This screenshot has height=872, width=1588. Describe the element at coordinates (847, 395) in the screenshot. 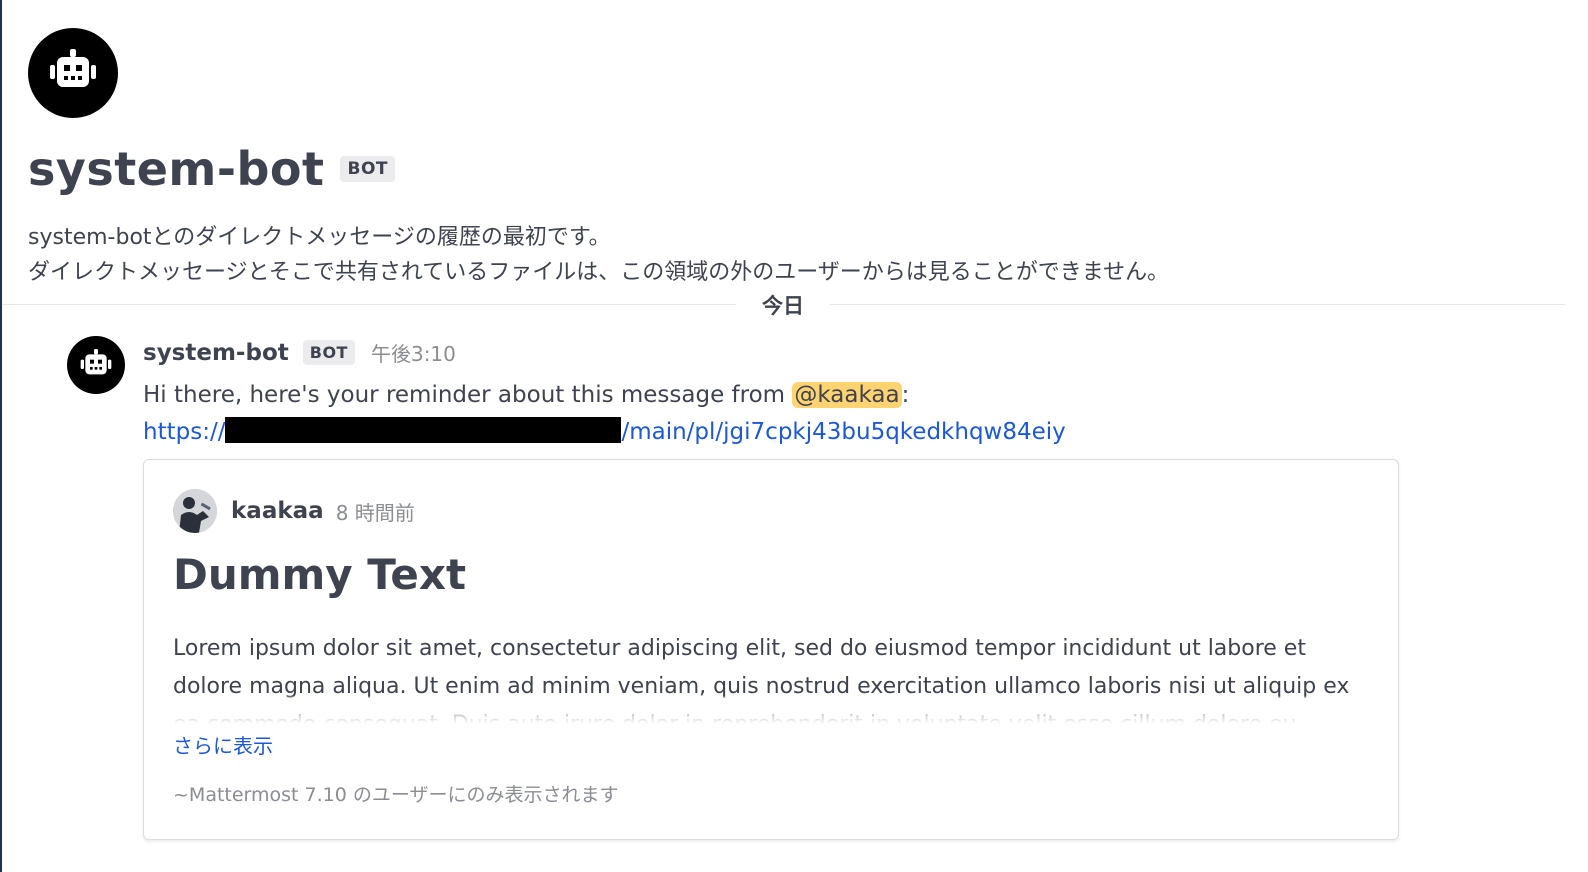

I see `user-mention: @kaakaa` at that location.